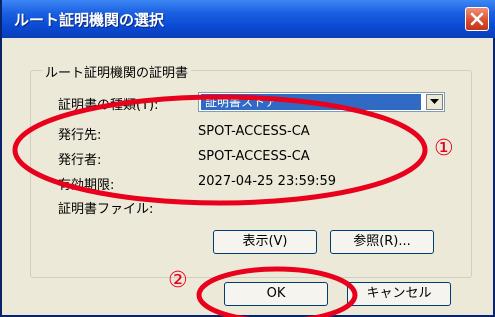 This screenshot has height=317, width=495. I want to click on annotation-marker-1: ①, so click(444, 148).